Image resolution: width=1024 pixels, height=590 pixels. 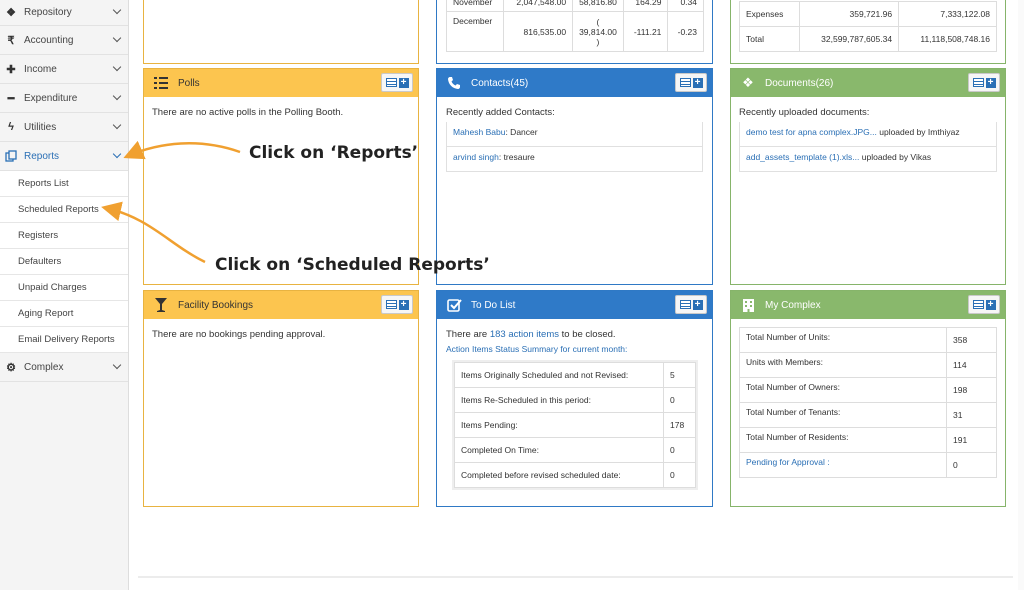 I want to click on rupee-icon: ₹, so click(x=11, y=40).